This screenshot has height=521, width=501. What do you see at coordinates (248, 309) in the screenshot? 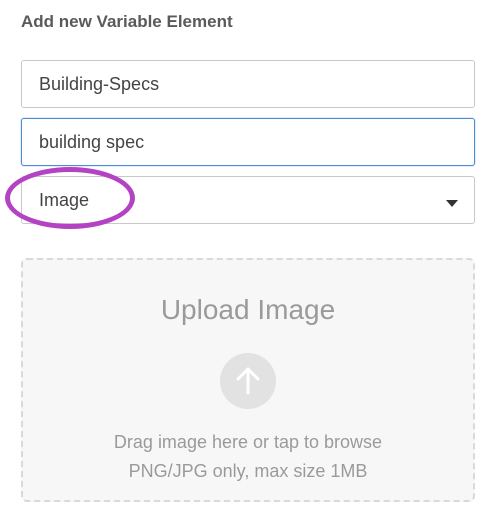
I see `upload-title: Upload Image` at bounding box center [248, 309].